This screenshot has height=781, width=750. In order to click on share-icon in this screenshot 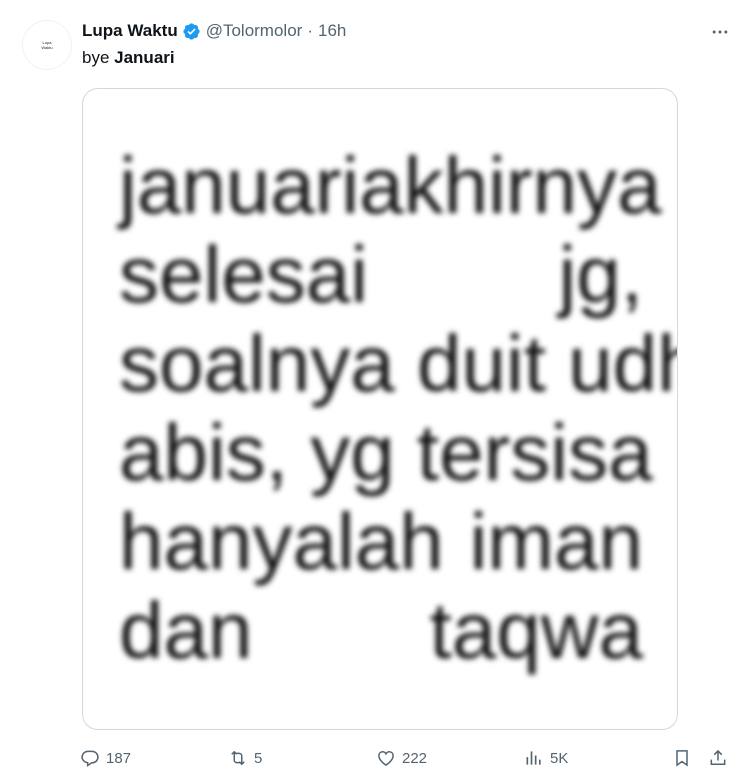, I will do `click(718, 757)`.